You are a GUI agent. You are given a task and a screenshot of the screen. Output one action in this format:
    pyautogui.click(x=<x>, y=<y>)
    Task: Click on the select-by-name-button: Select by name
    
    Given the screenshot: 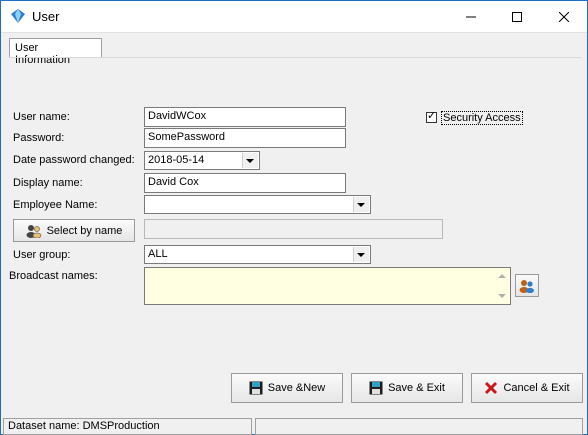 What is the action you would take?
    pyautogui.click(x=74, y=230)
    